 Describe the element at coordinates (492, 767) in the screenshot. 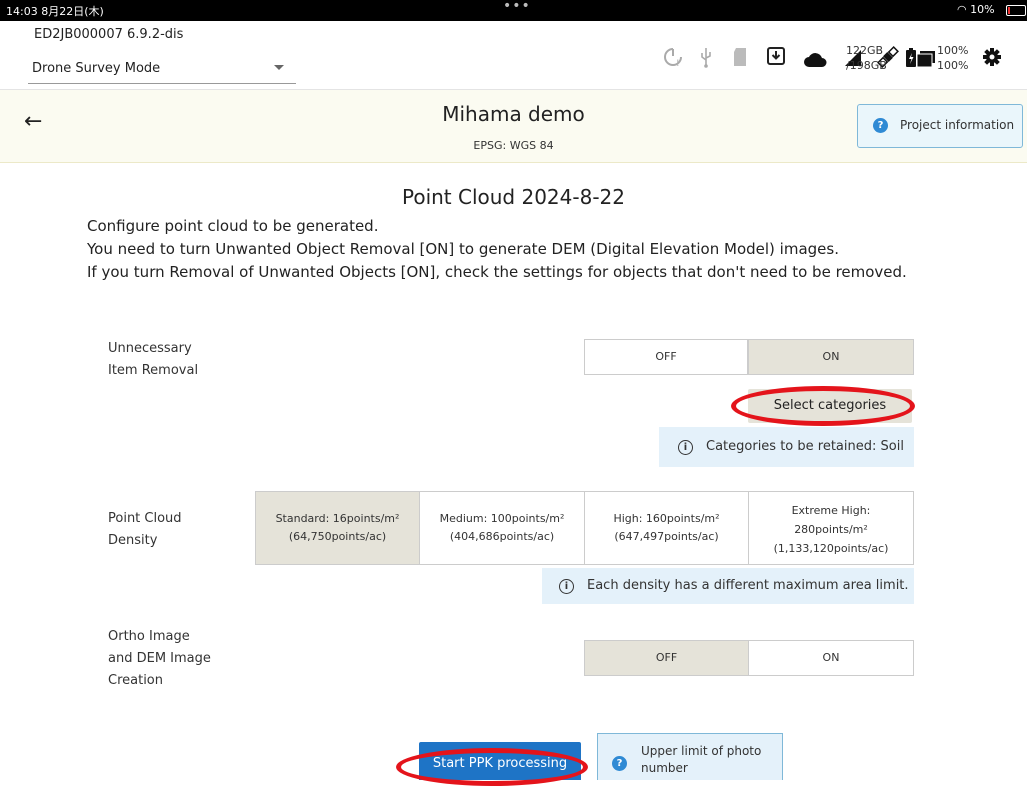

I see `annotation-ring-start-button` at that location.